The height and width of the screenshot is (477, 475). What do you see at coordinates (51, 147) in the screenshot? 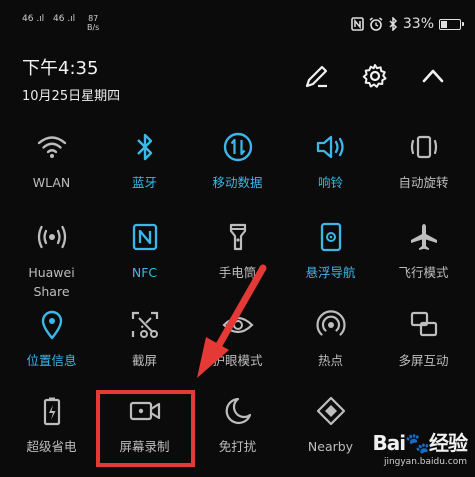
I see `wifi-icon` at bounding box center [51, 147].